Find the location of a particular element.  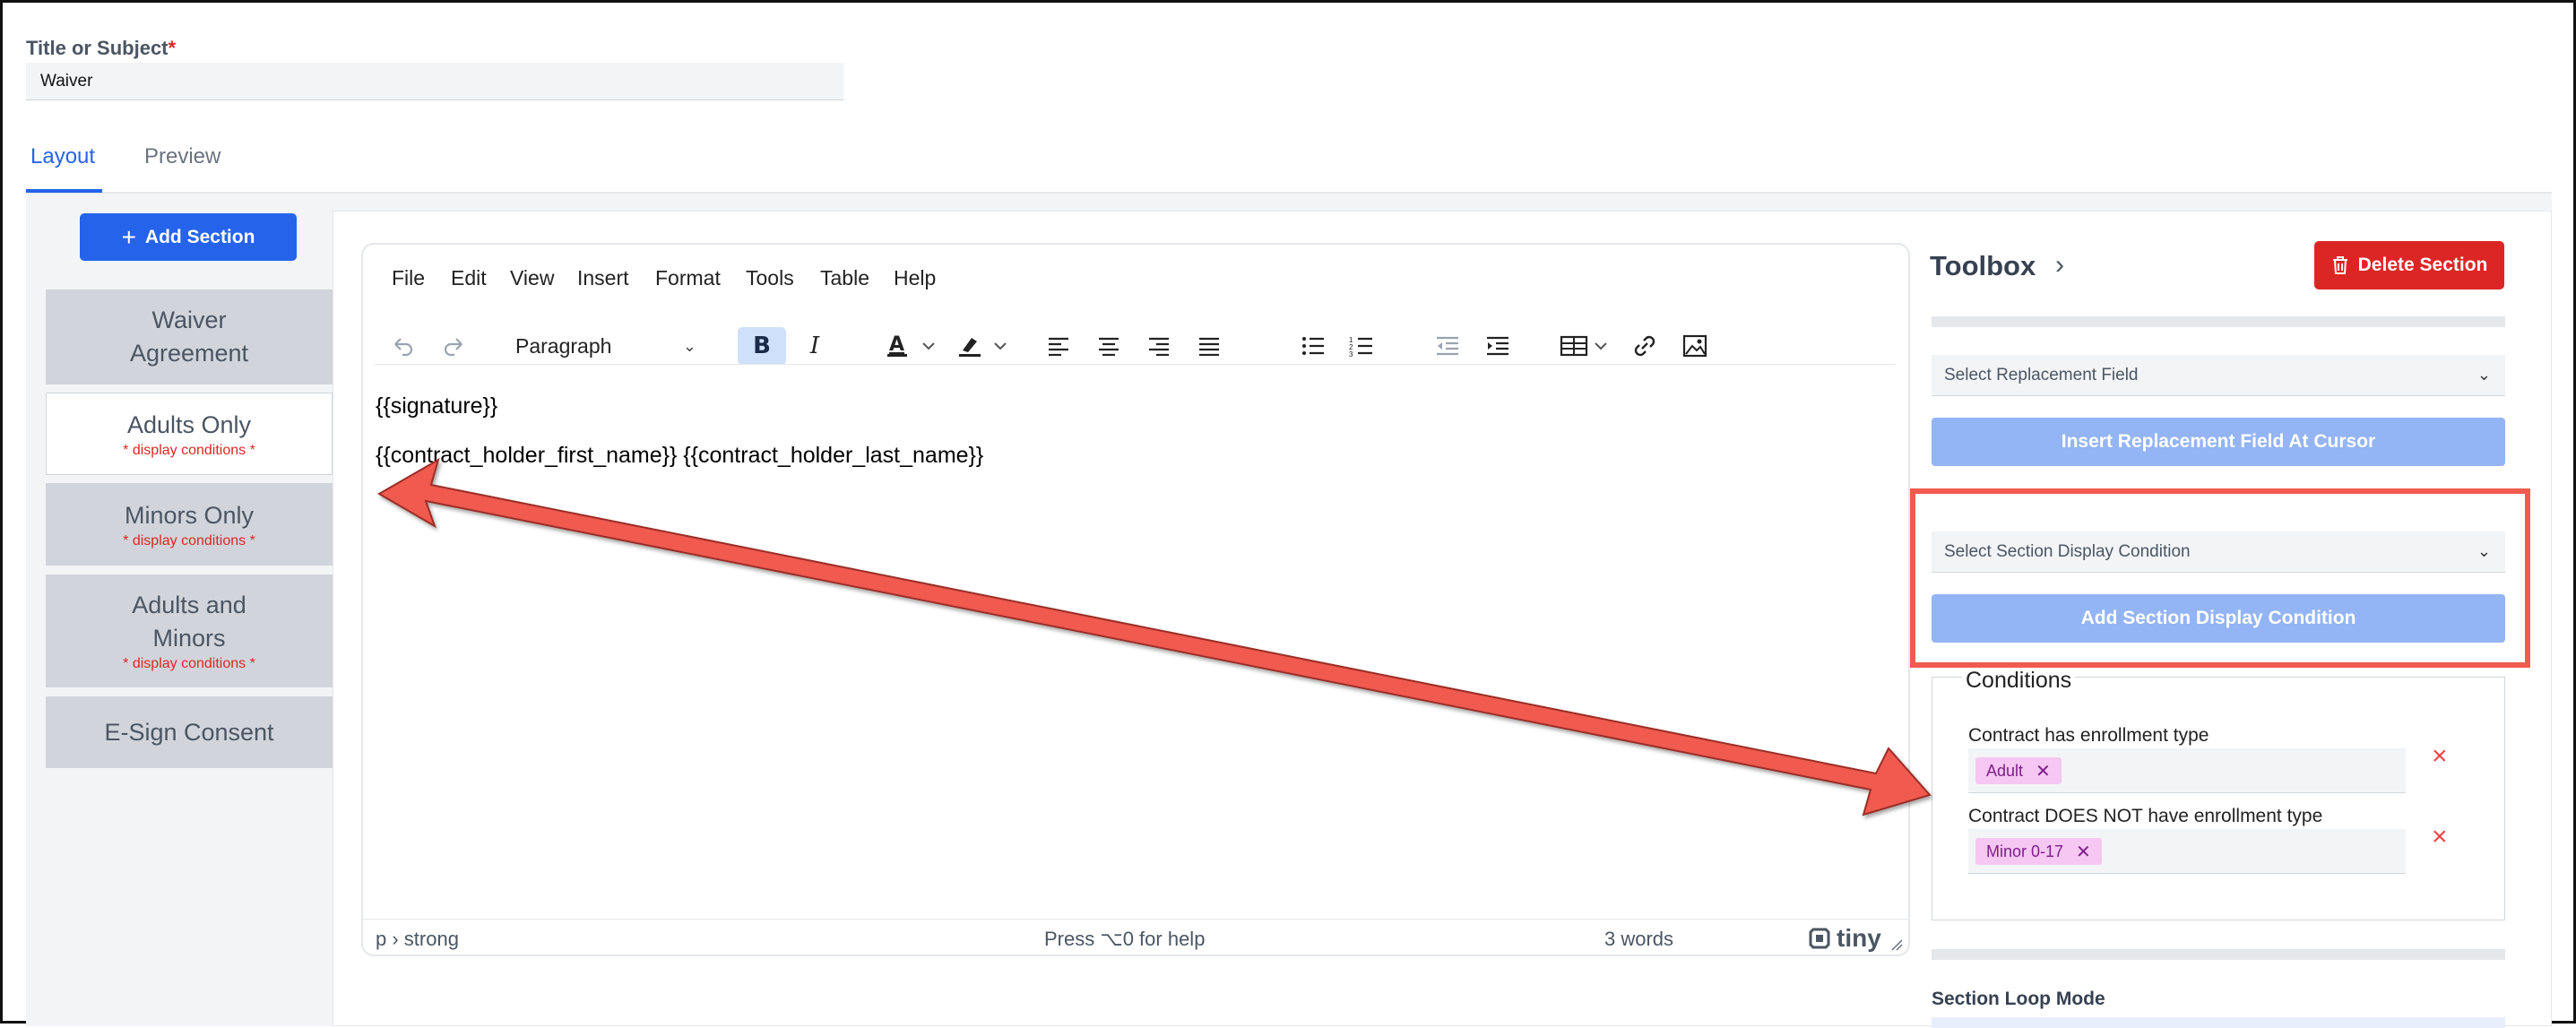

toolbar-divider is located at coordinates (1135, 364).